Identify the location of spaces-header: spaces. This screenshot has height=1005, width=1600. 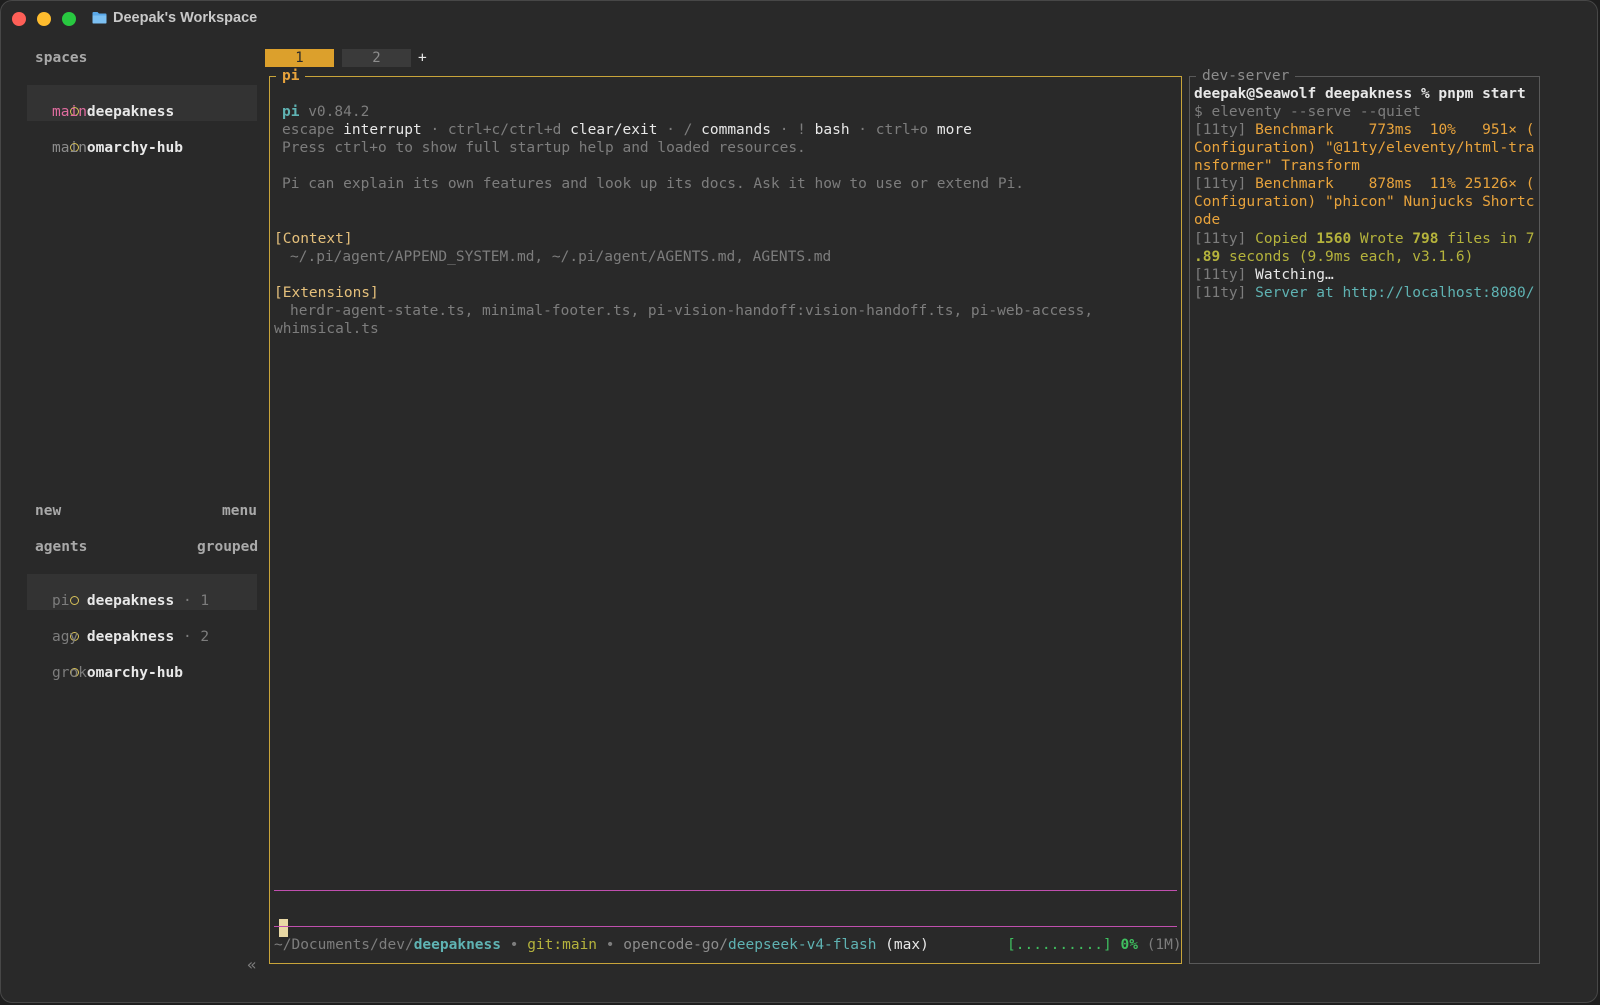
(61, 58).